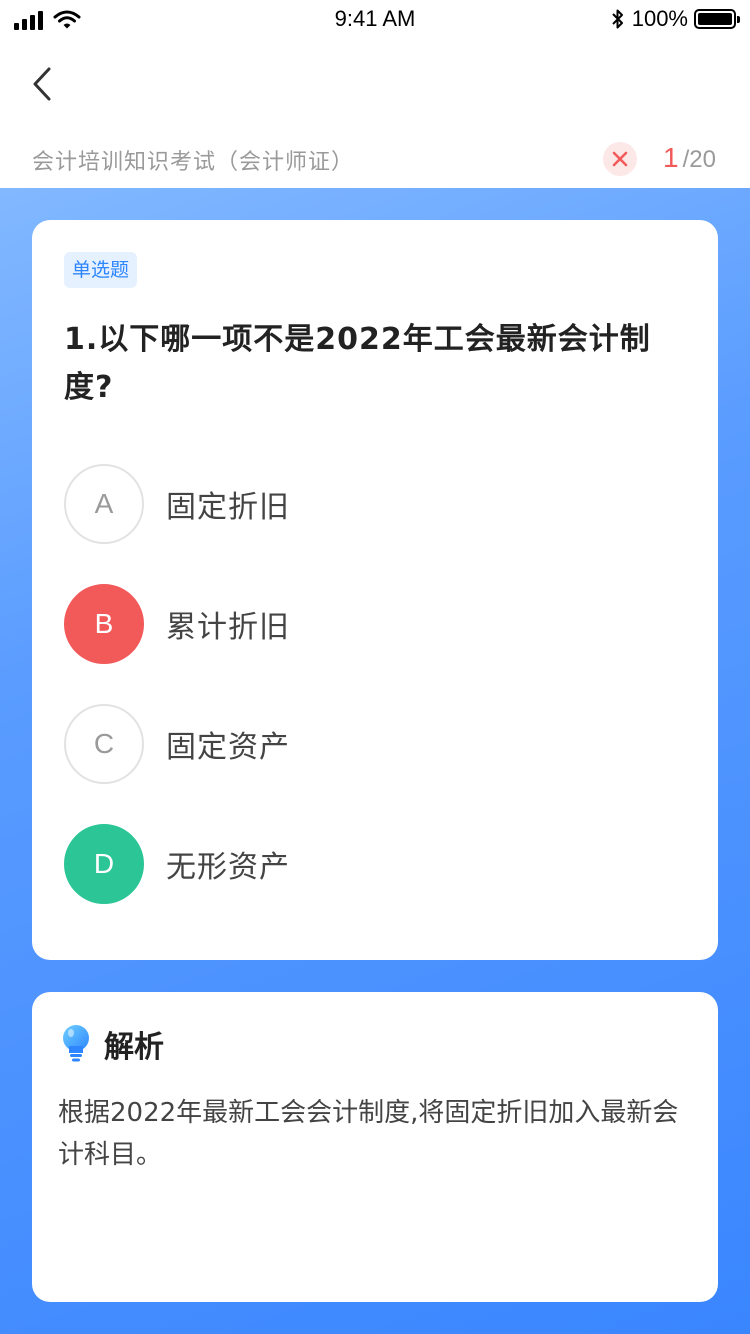 The image size is (750, 1334). What do you see at coordinates (375, 20) in the screenshot?
I see `status-bar: 9:41 AM 100%` at bounding box center [375, 20].